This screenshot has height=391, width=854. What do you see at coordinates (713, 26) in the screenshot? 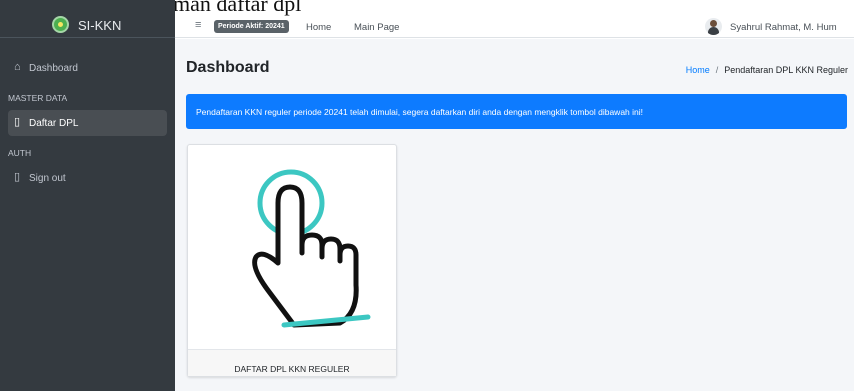
I see `avatar` at bounding box center [713, 26].